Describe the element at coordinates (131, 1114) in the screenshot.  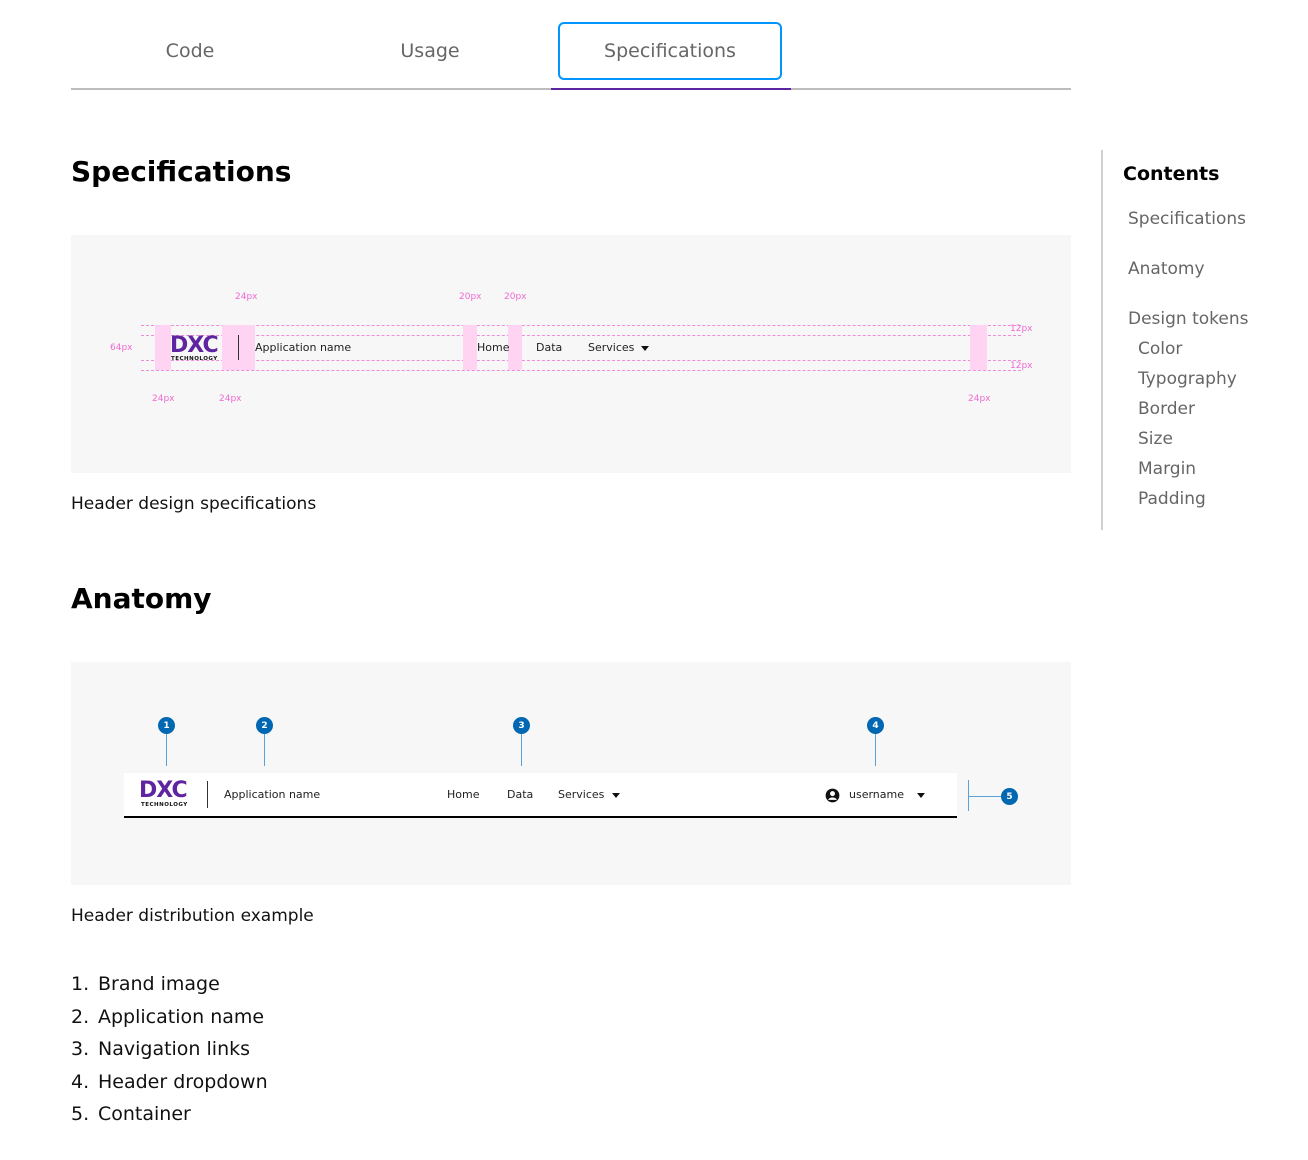
I see `list-item: 5. Container` at that location.